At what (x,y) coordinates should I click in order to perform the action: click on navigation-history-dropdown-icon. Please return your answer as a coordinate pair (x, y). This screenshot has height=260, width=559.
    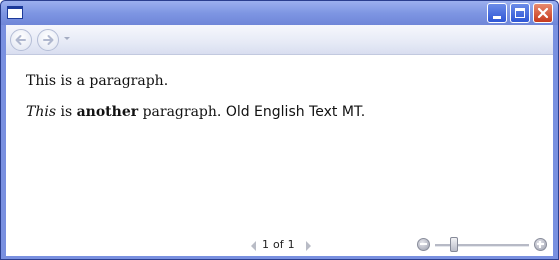
    Looking at the image, I should click on (67, 38).